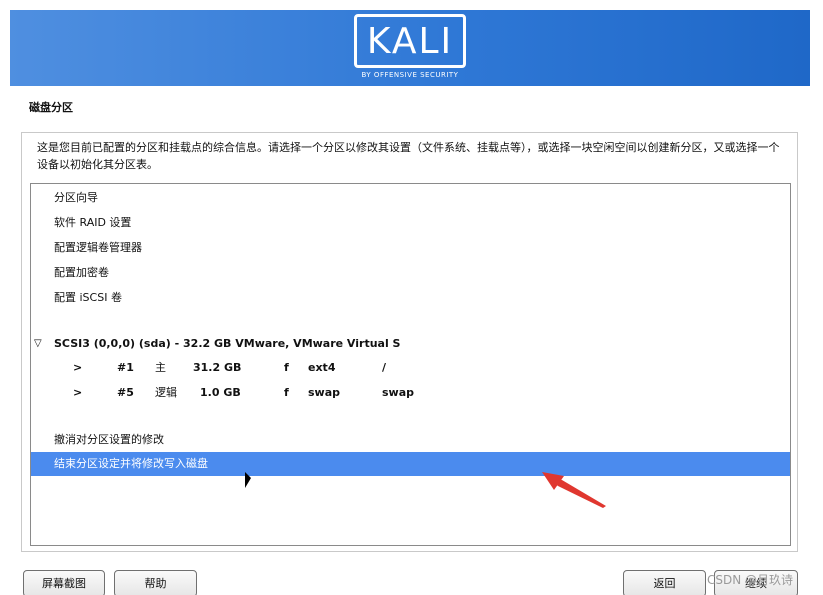  I want to click on partition-type: 主, so click(160, 367).